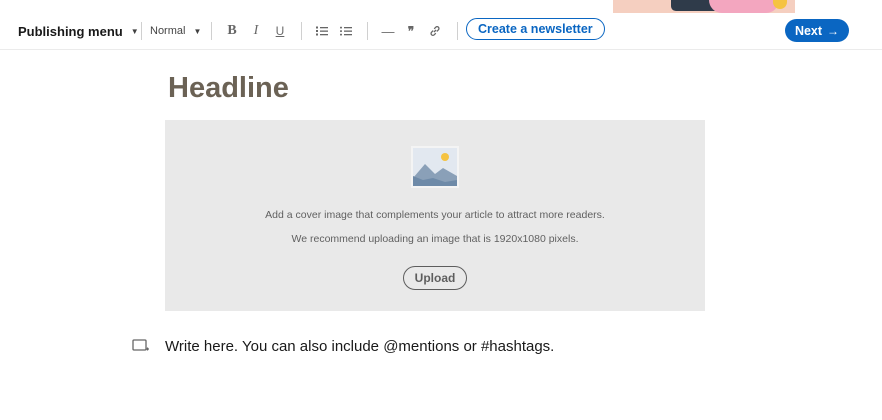  What do you see at coordinates (322, 31) in the screenshot?
I see `numbered-list-icon` at bounding box center [322, 31].